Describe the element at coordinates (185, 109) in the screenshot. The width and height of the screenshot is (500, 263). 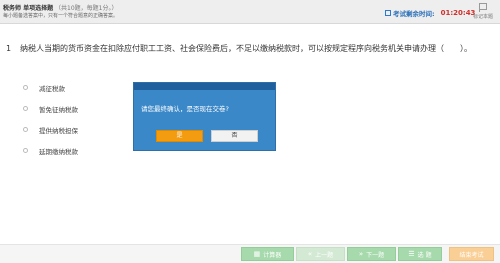
I see `dialog-message: 请您最终确认，是否现在交卷?` at that location.